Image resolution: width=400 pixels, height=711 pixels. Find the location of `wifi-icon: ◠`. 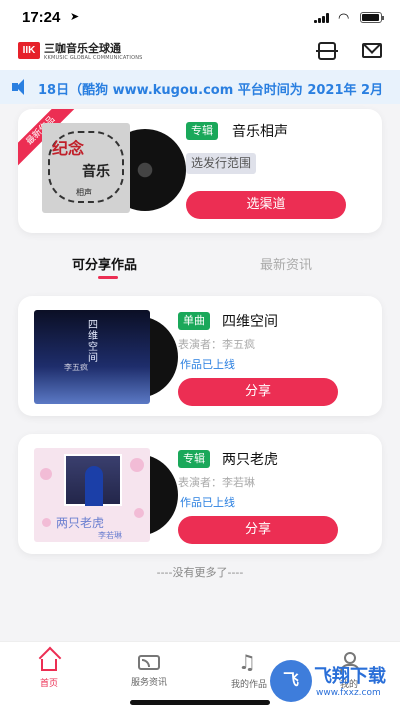

wifi-icon: ◠ is located at coordinates (344, 18).